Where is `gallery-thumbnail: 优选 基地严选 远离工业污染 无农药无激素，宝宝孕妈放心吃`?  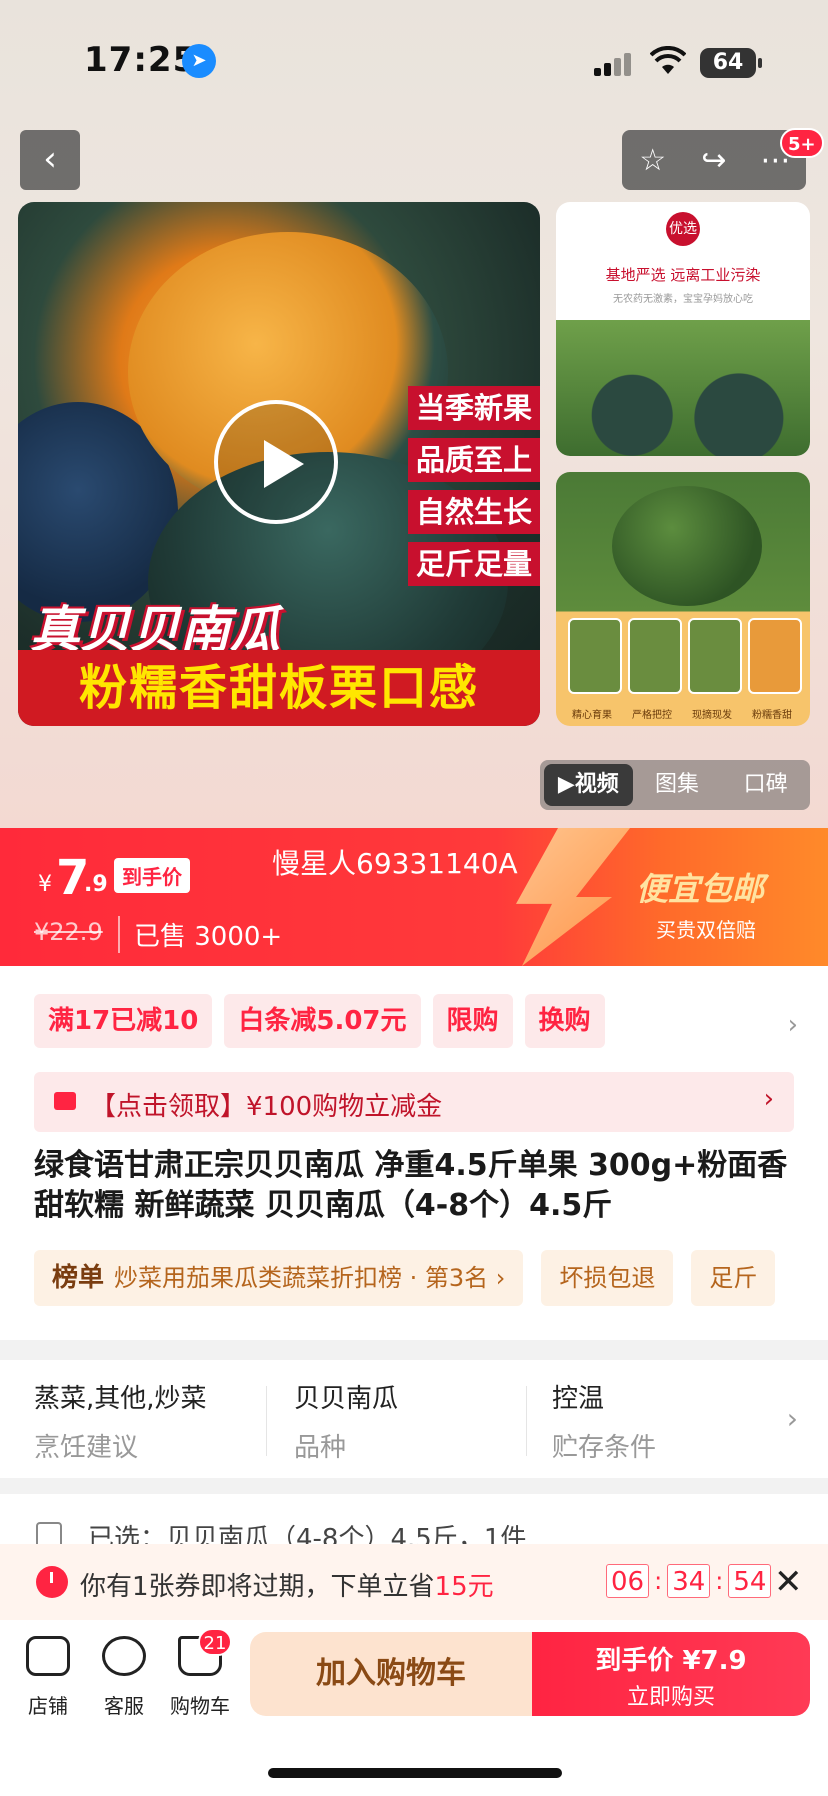
gallery-thumbnail: 优选 基地严选 远离工业污染 无农药无激素，宝宝孕妈放心吃 is located at coordinates (683, 329).